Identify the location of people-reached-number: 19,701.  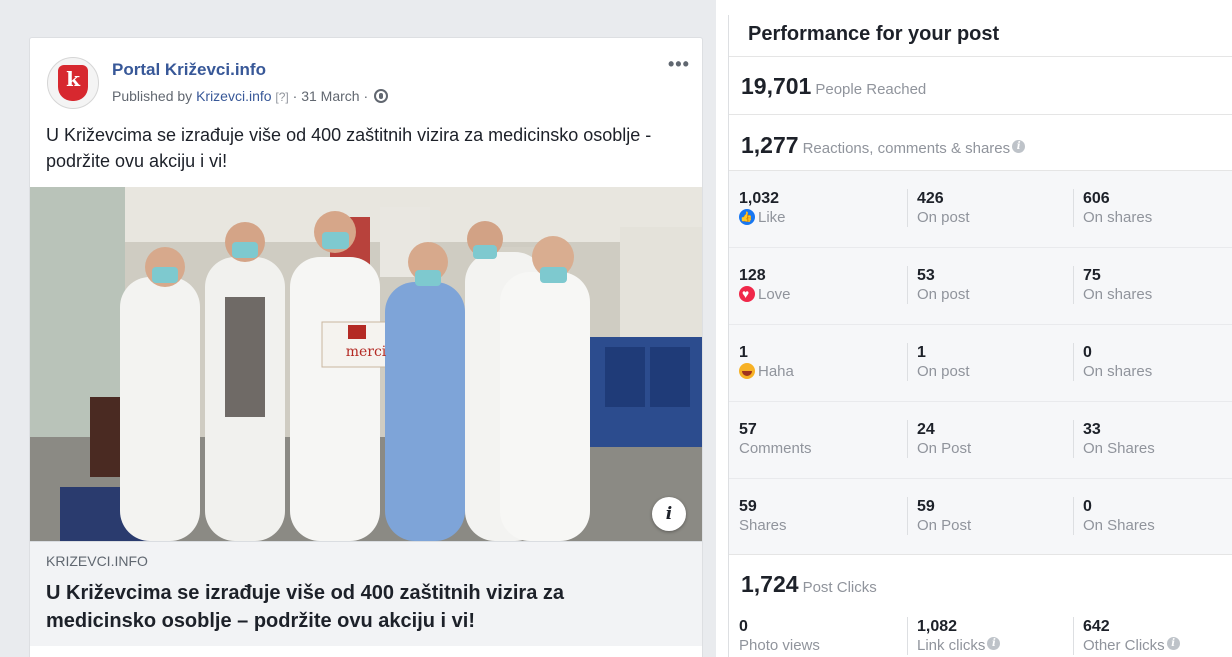
(776, 86).